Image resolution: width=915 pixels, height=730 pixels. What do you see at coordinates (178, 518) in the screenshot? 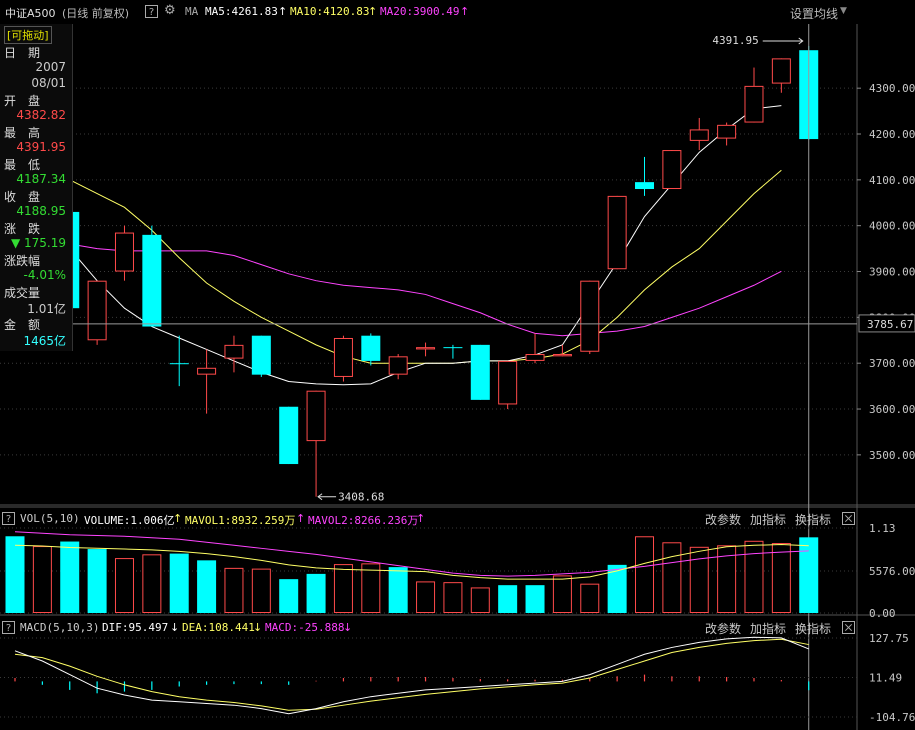
I see `mavol1-arrow-icon: ↑` at bounding box center [178, 518].